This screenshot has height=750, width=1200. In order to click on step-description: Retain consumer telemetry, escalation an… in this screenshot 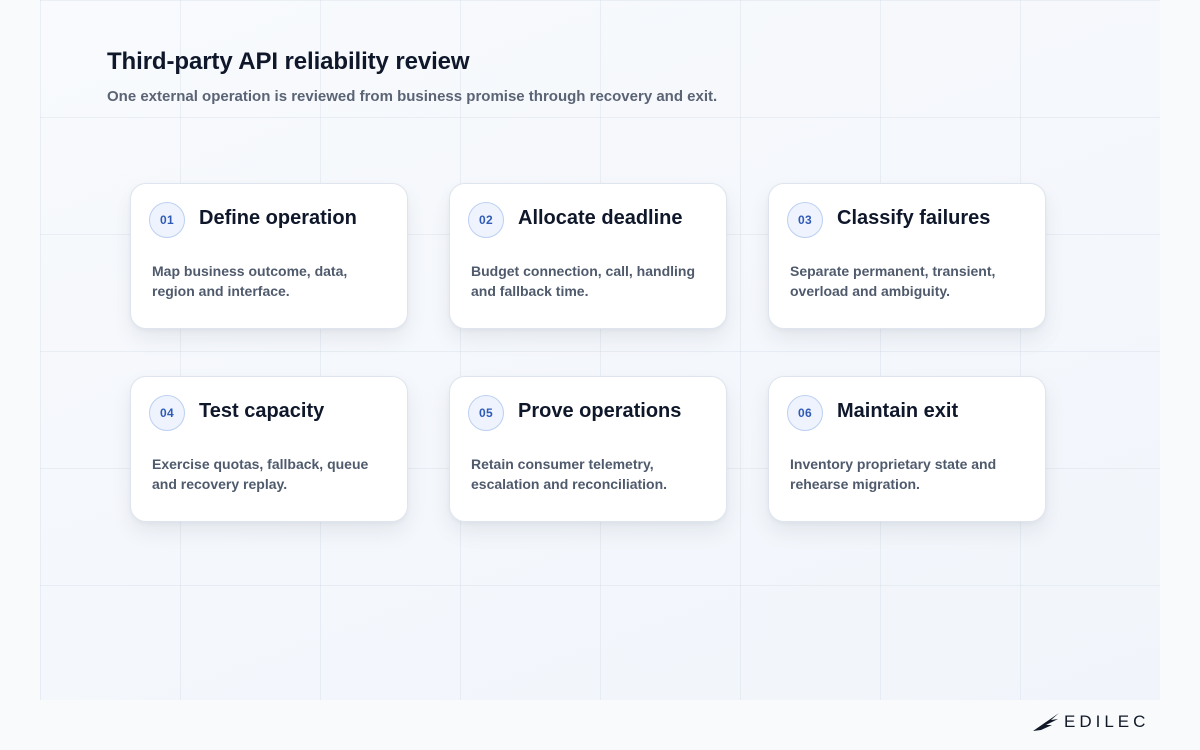, I will do `click(569, 474)`.